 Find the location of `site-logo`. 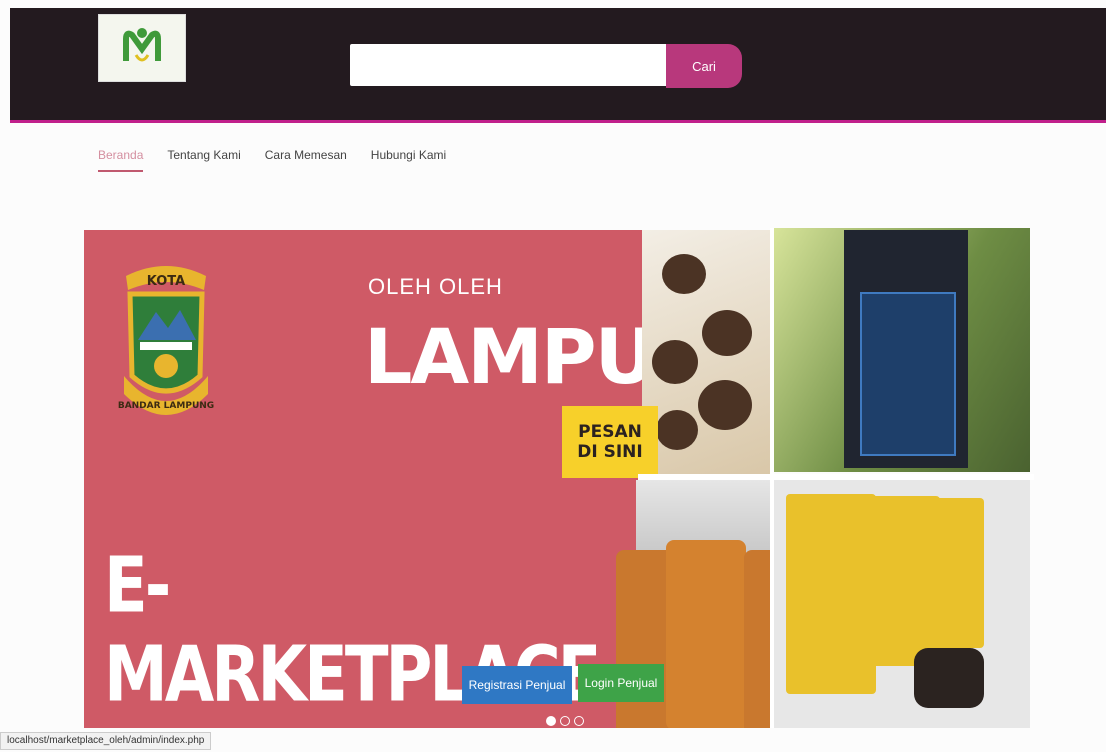

site-logo is located at coordinates (142, 48).